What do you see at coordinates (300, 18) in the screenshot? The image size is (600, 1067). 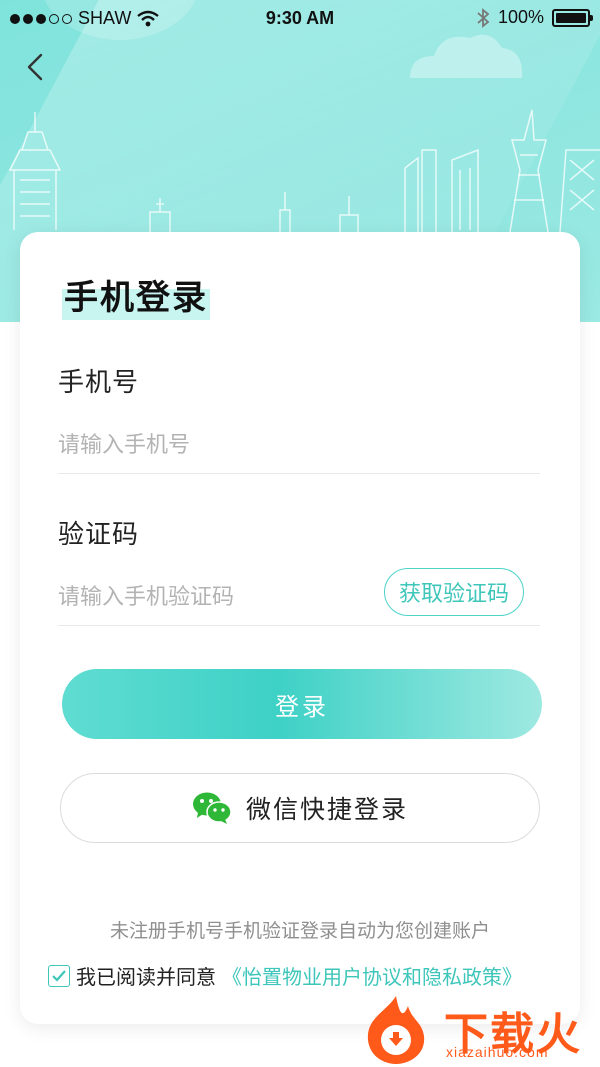 I see `status-bar: SHAW 9:30 AM 100%` at bounding box center [300, 18].